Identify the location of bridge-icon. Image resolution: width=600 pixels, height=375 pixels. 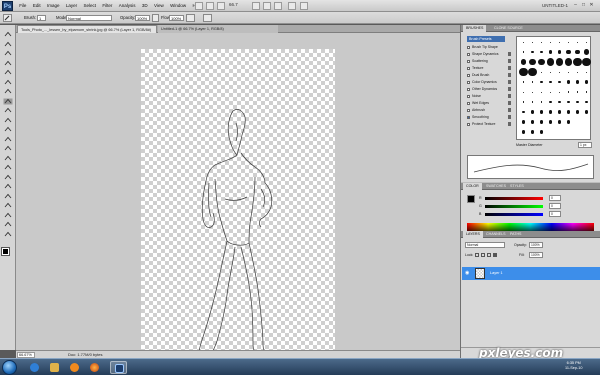
(199, 6).